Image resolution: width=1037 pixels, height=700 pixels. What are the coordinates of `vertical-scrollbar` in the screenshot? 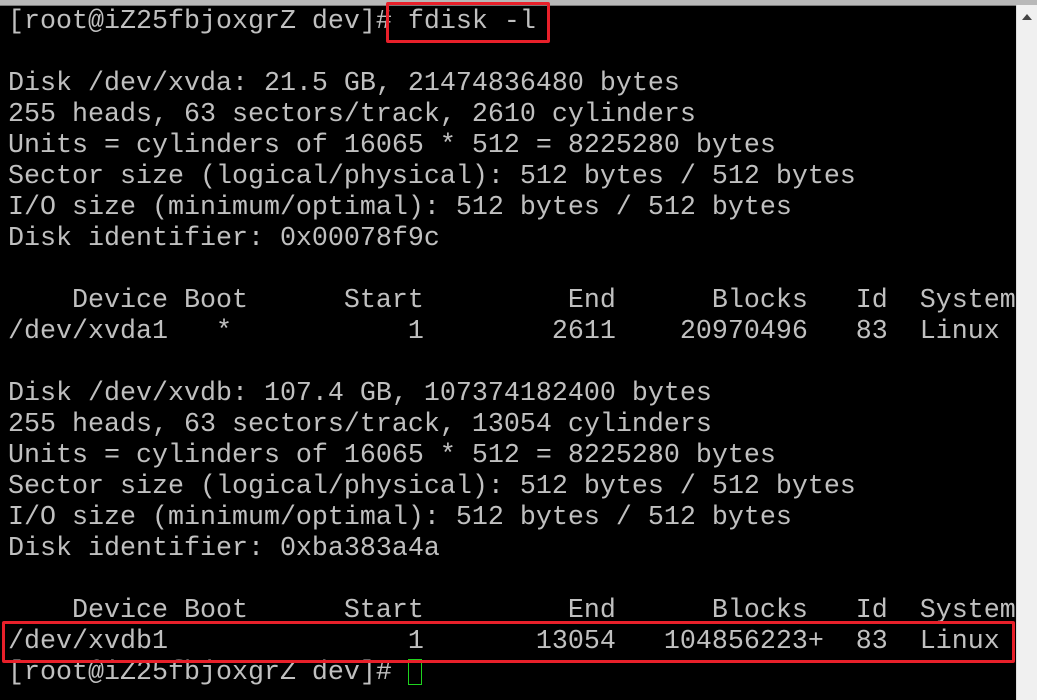 It's located at (1026, 352).